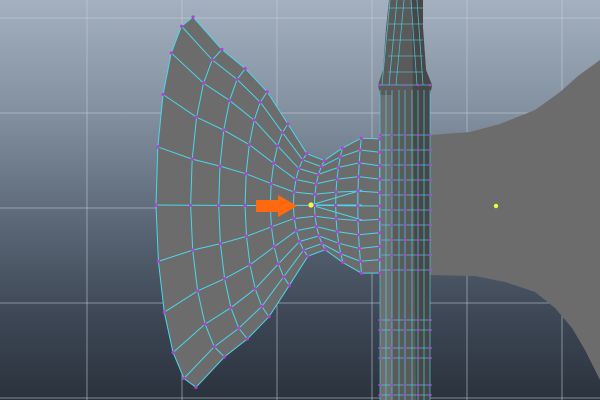 Image resolution: width=600 pixels, height=400 pixels. I want to click on selected-vertex, so click(311, 205).